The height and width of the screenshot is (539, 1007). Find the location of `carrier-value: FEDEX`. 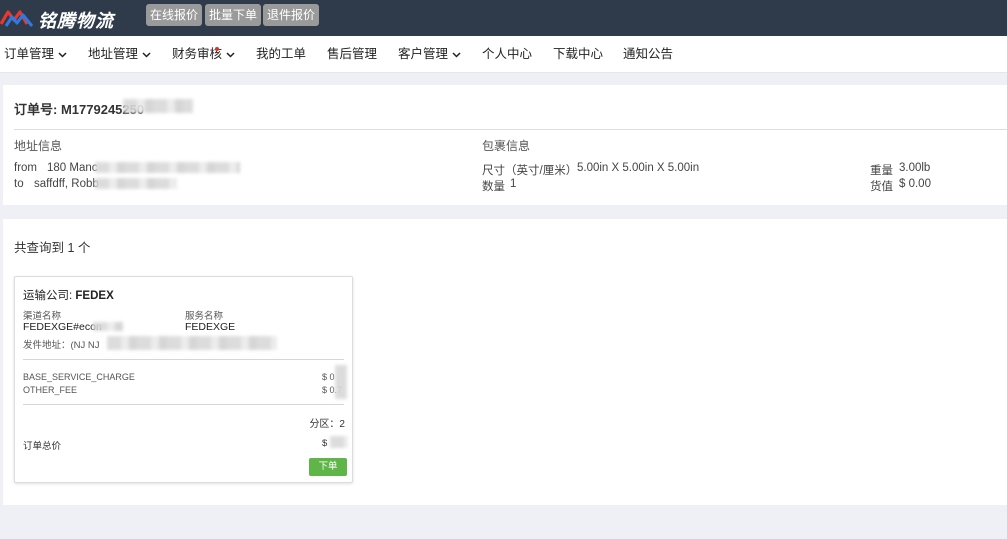

carrier-value: FEDEX is located at coordinates (94, 296).